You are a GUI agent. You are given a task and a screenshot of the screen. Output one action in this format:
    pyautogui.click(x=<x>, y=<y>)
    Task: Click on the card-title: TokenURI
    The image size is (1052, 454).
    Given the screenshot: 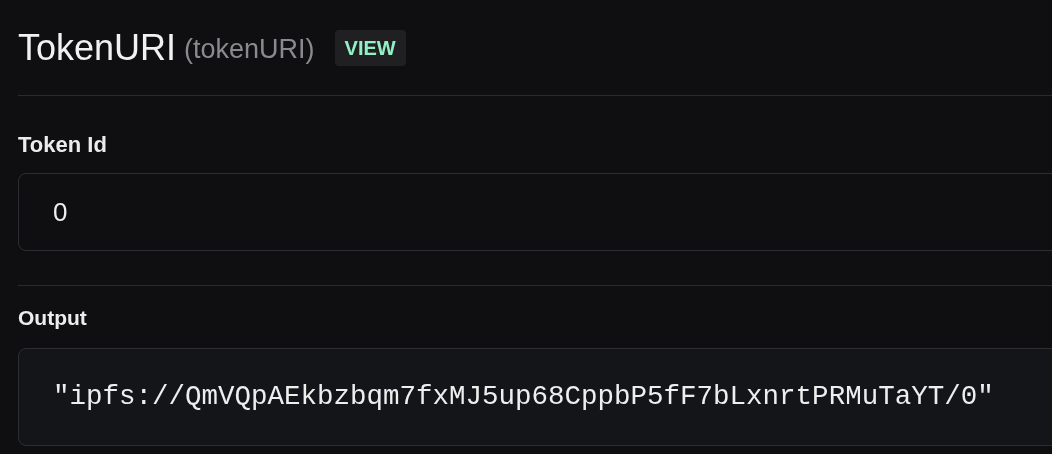 What is the action you would take?
    pyautogui.click(x=97, y=47)
    